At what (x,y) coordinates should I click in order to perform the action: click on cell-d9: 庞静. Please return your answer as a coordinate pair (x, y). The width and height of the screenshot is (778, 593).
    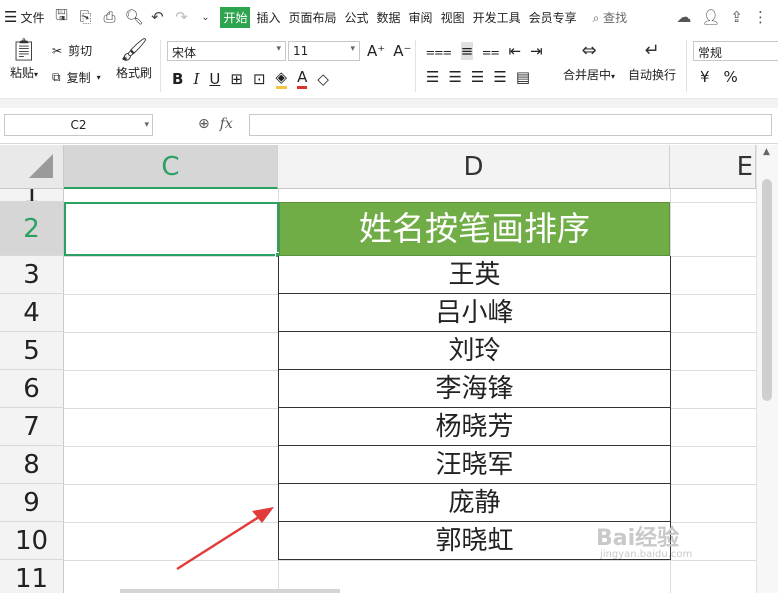
    Looking at the image, I should click on (474, 503).